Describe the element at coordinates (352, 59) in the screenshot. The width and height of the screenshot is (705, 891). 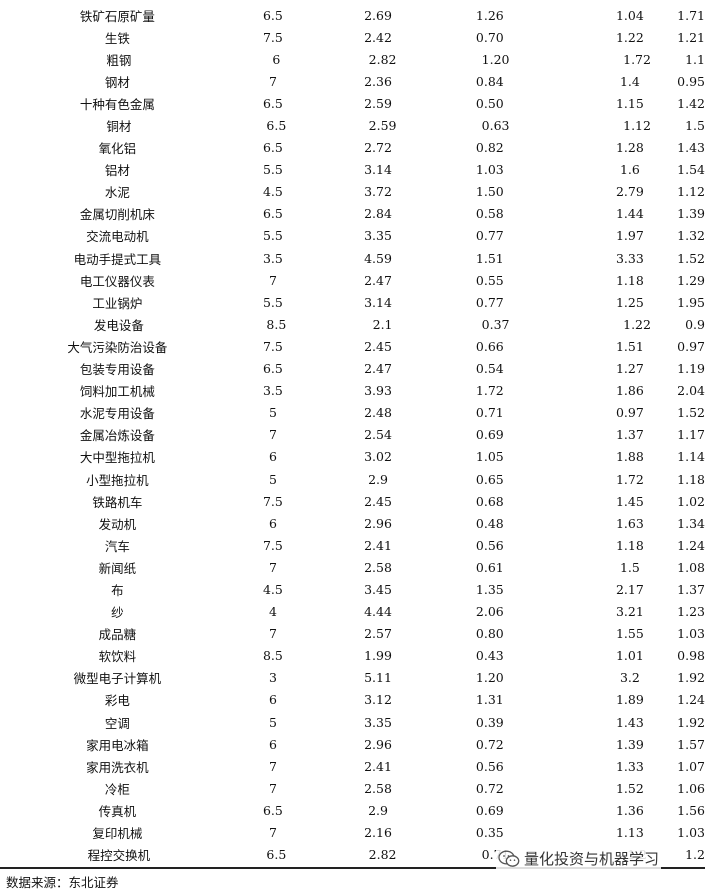
I see `table-row: 粗钢 6 2.82 1.20 1.72 1.1` at that location.